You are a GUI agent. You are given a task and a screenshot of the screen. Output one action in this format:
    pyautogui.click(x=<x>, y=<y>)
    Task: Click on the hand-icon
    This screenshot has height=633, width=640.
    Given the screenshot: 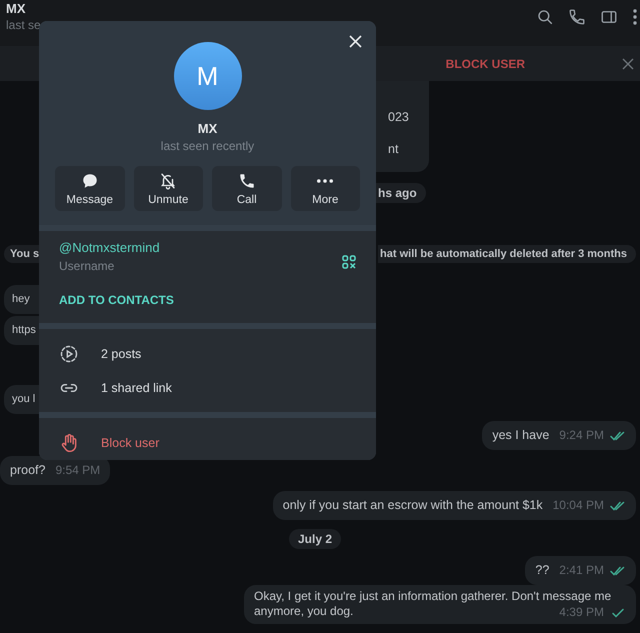 What is the action you would take?
    pyautogui.click(x=69, y=443)
    